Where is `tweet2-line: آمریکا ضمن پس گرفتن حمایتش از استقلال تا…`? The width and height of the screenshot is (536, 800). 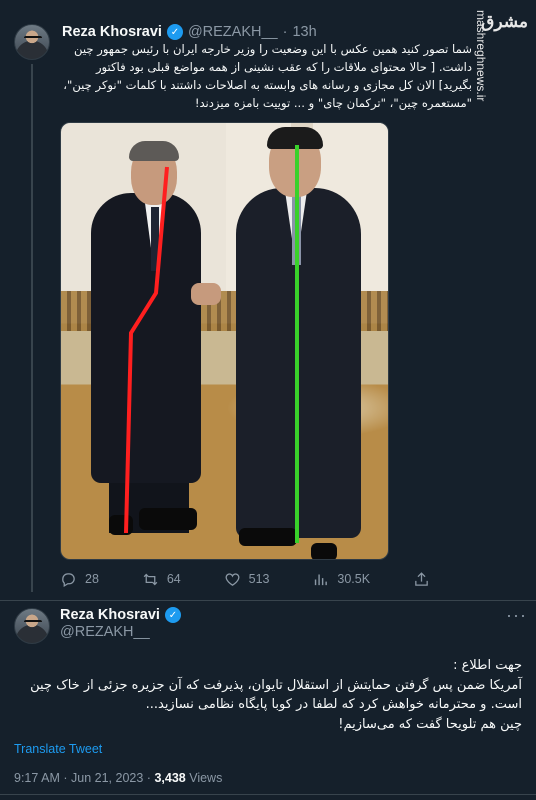 tweet2-line: آمریکا ضمن پس گرفتن حمایتش از استقلال تا… is located at coordinates (276, 695).